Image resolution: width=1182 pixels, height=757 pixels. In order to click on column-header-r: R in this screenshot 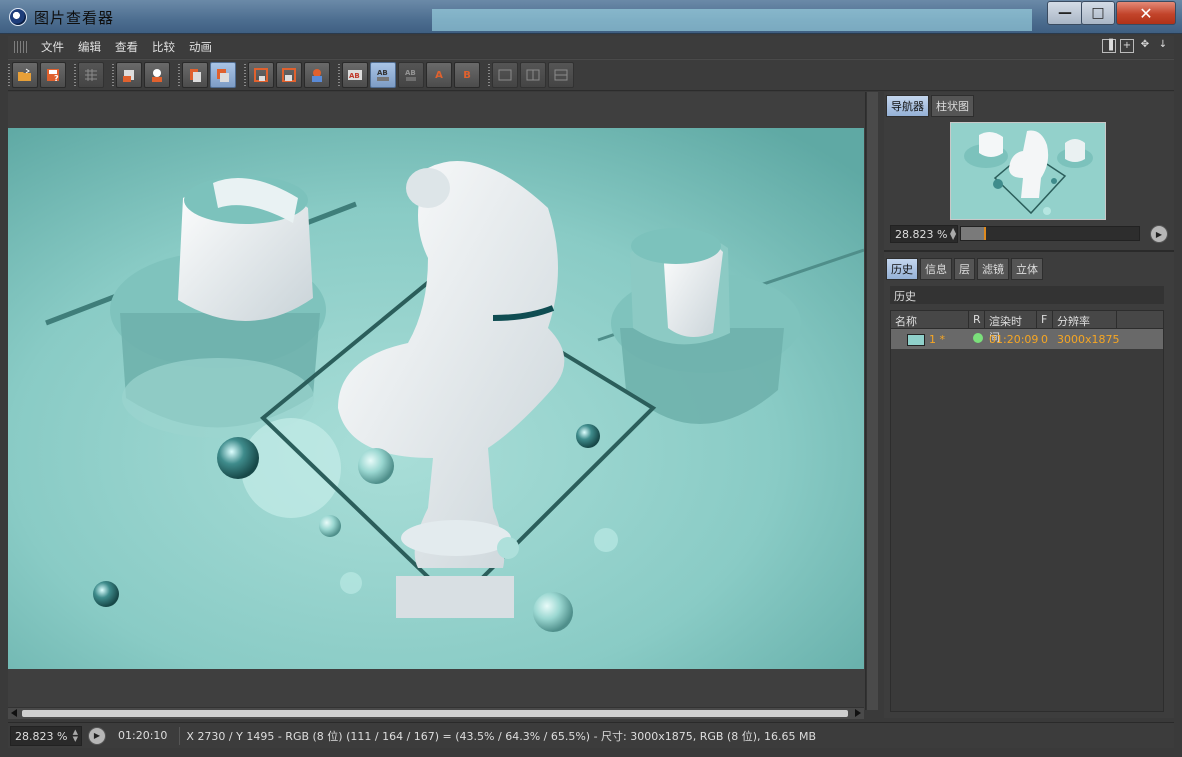, I will do `click(977, 319)`.